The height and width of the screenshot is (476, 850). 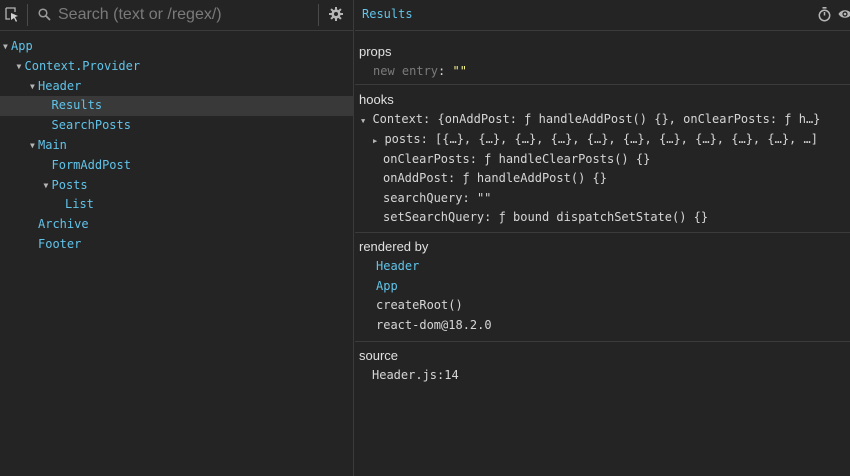 What do you see at coordinates (52, 144) in the screenshot?
I see `tree-node-label: Main` at bounding box center [52, 144].